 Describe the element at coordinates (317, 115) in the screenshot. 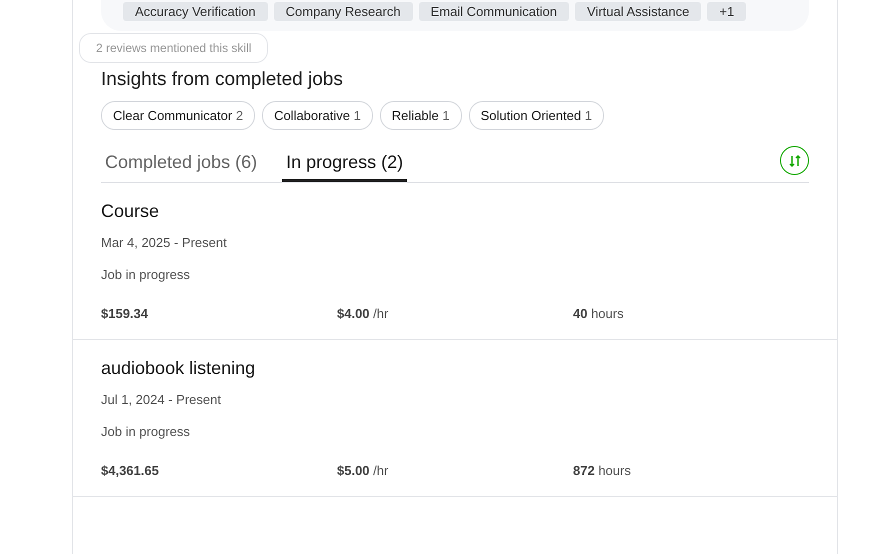

I see `skill-badge: Collaborative 1` at that location.